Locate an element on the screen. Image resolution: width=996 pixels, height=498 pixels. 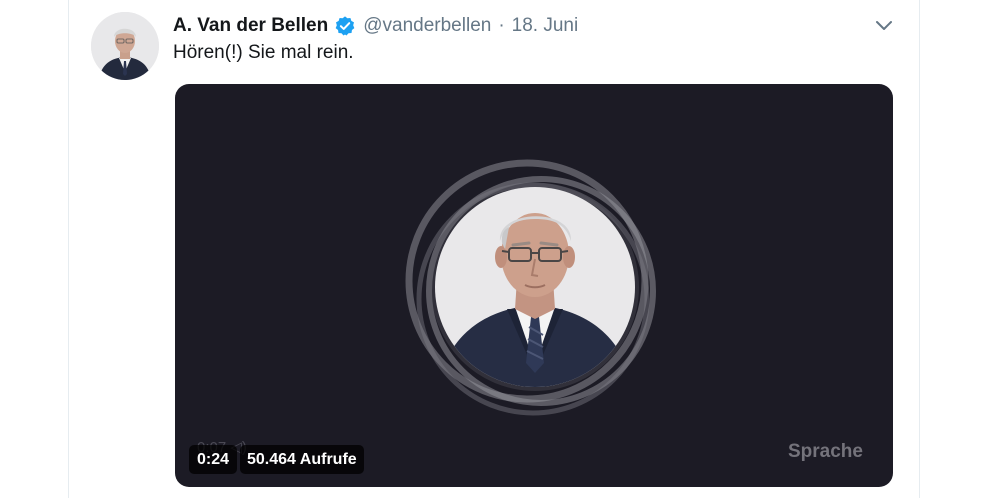
tweet-date: 18. Juni is located at coordinates (545, 26).